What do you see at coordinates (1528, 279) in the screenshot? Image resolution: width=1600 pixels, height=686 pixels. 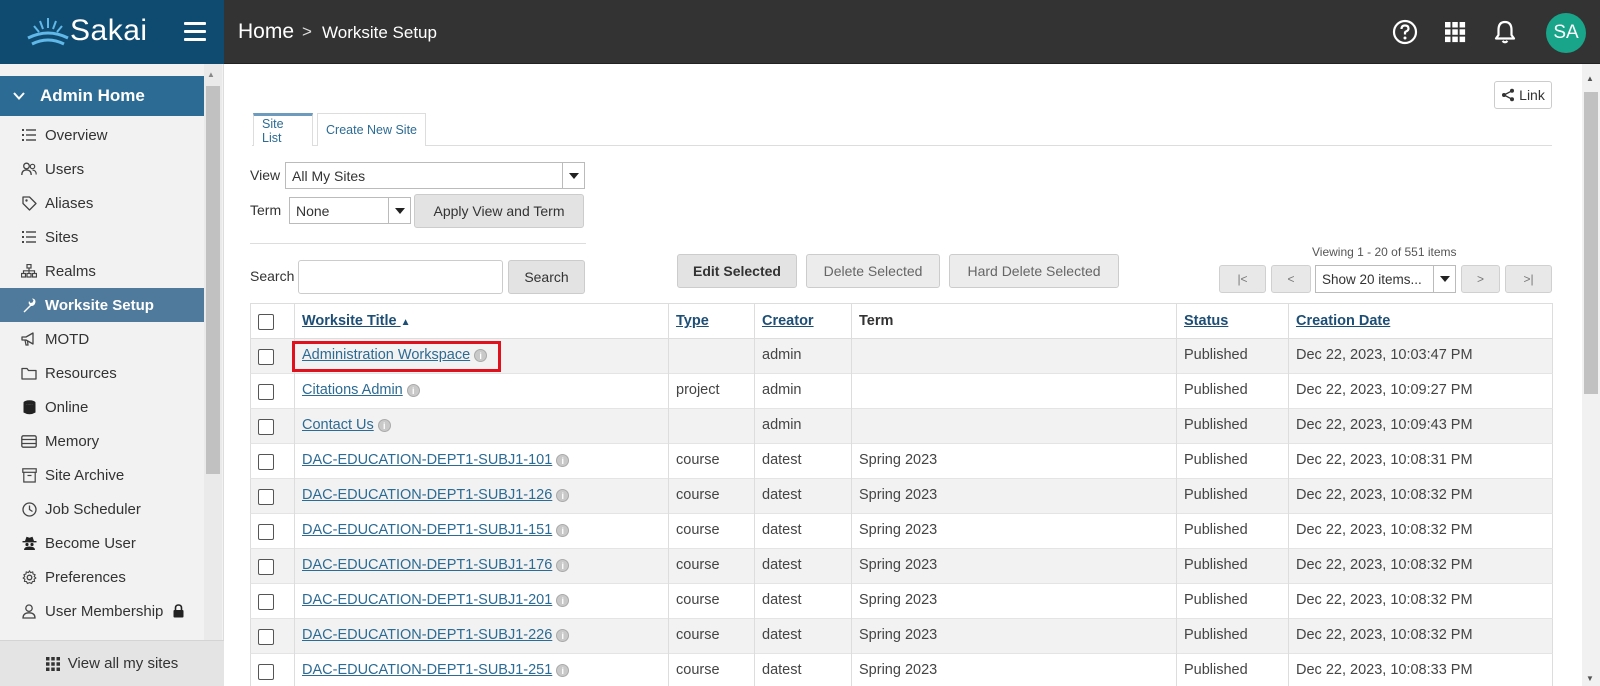 I see `last-page-button: >|` at bounding box center [1528, 279].